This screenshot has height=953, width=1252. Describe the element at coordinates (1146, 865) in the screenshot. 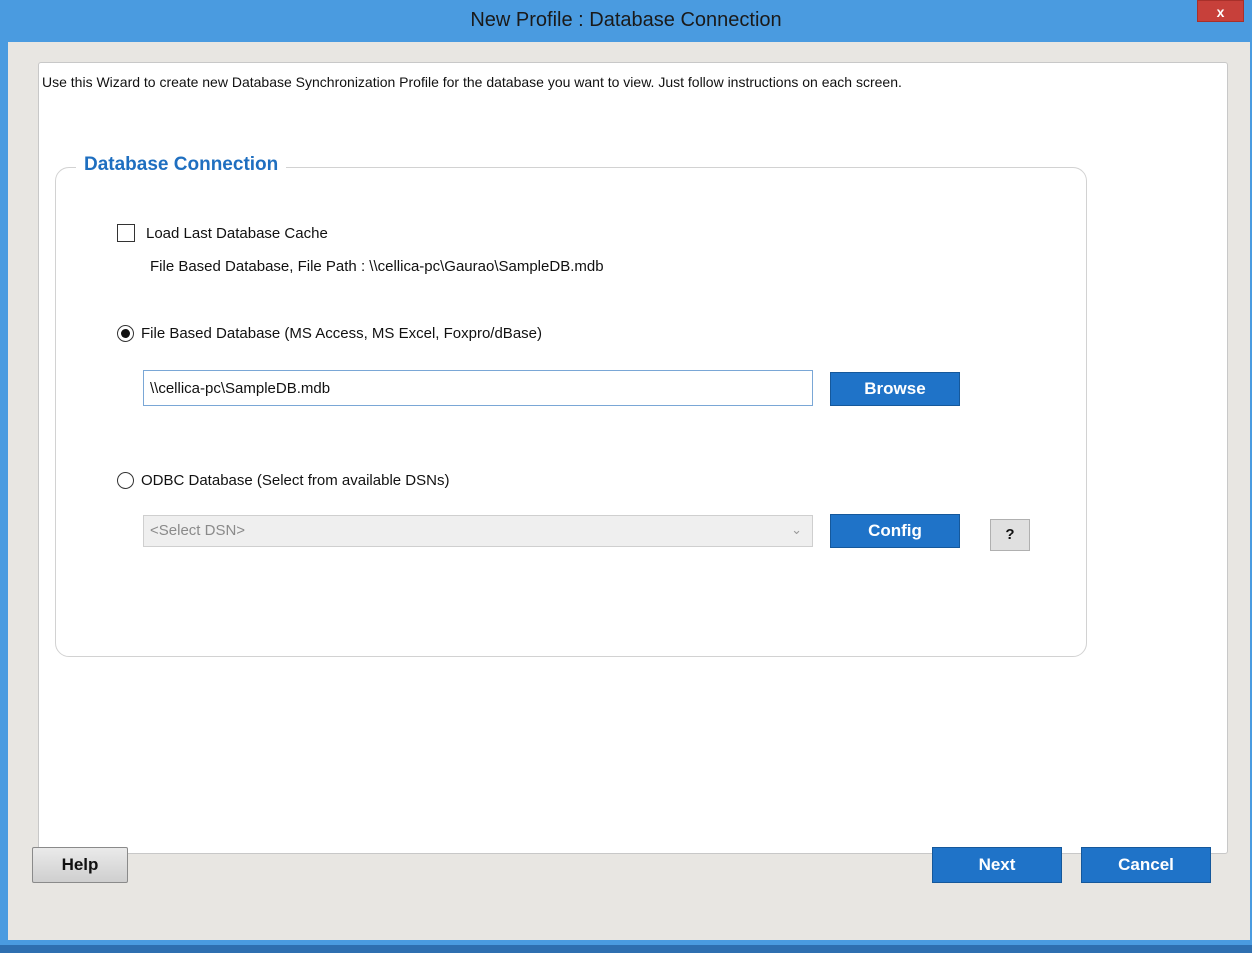

I see `cancel-button: Cancel` at that location.